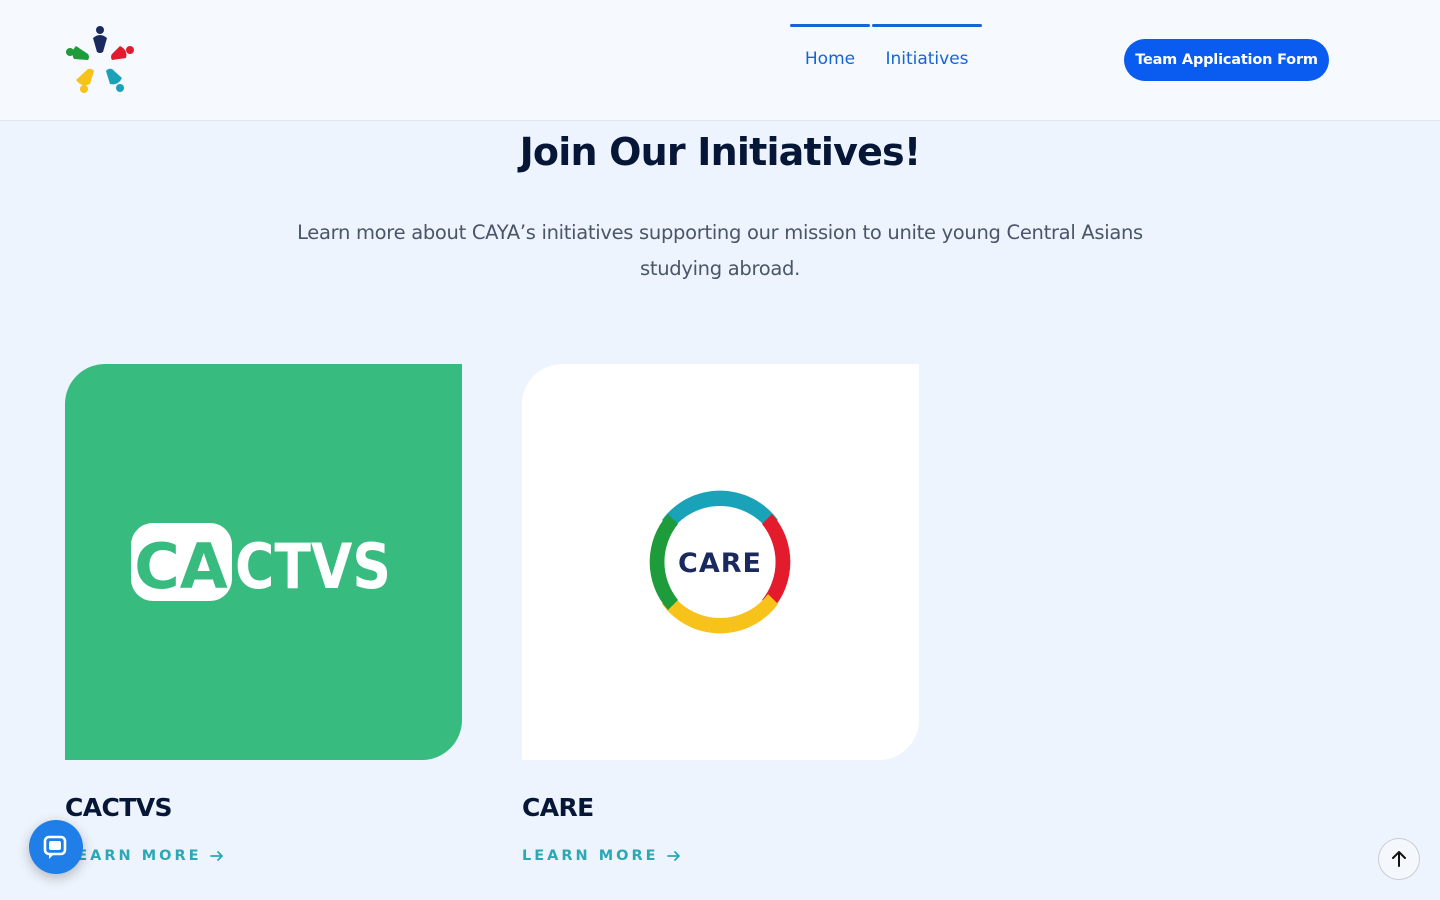 The width and height of the screenshot is (1440, 900). Describe the element at coordinates (720, 60) in the screenshot. I see `site-header: Home Initiatives Team Application Form` at that location.